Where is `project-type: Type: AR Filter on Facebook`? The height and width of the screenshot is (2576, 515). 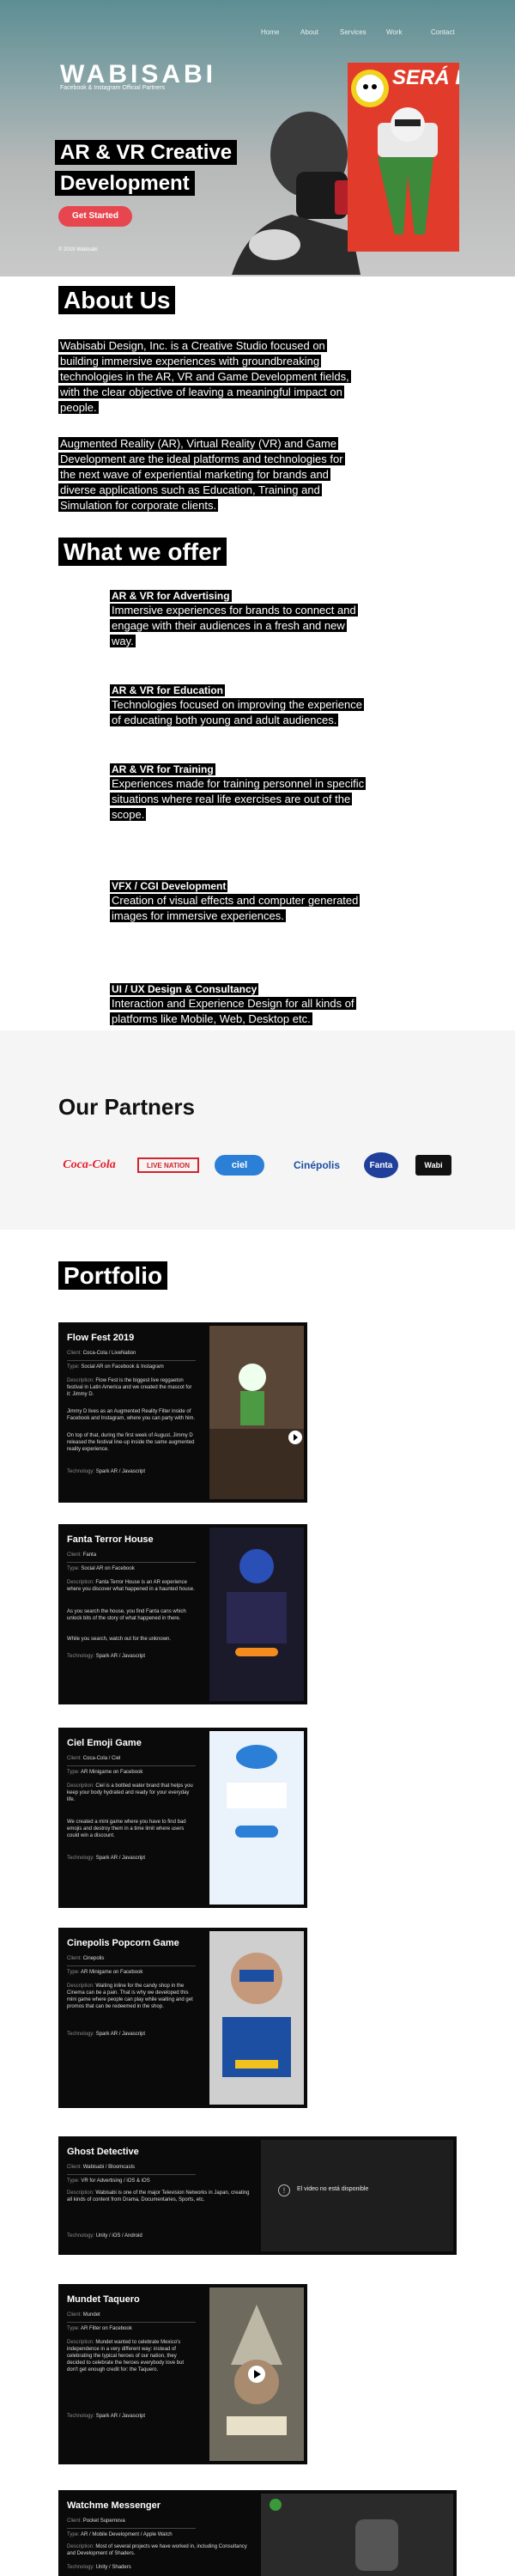
project-type: Type: AR Filter on Facebook is located at coordinates (99, 2328).